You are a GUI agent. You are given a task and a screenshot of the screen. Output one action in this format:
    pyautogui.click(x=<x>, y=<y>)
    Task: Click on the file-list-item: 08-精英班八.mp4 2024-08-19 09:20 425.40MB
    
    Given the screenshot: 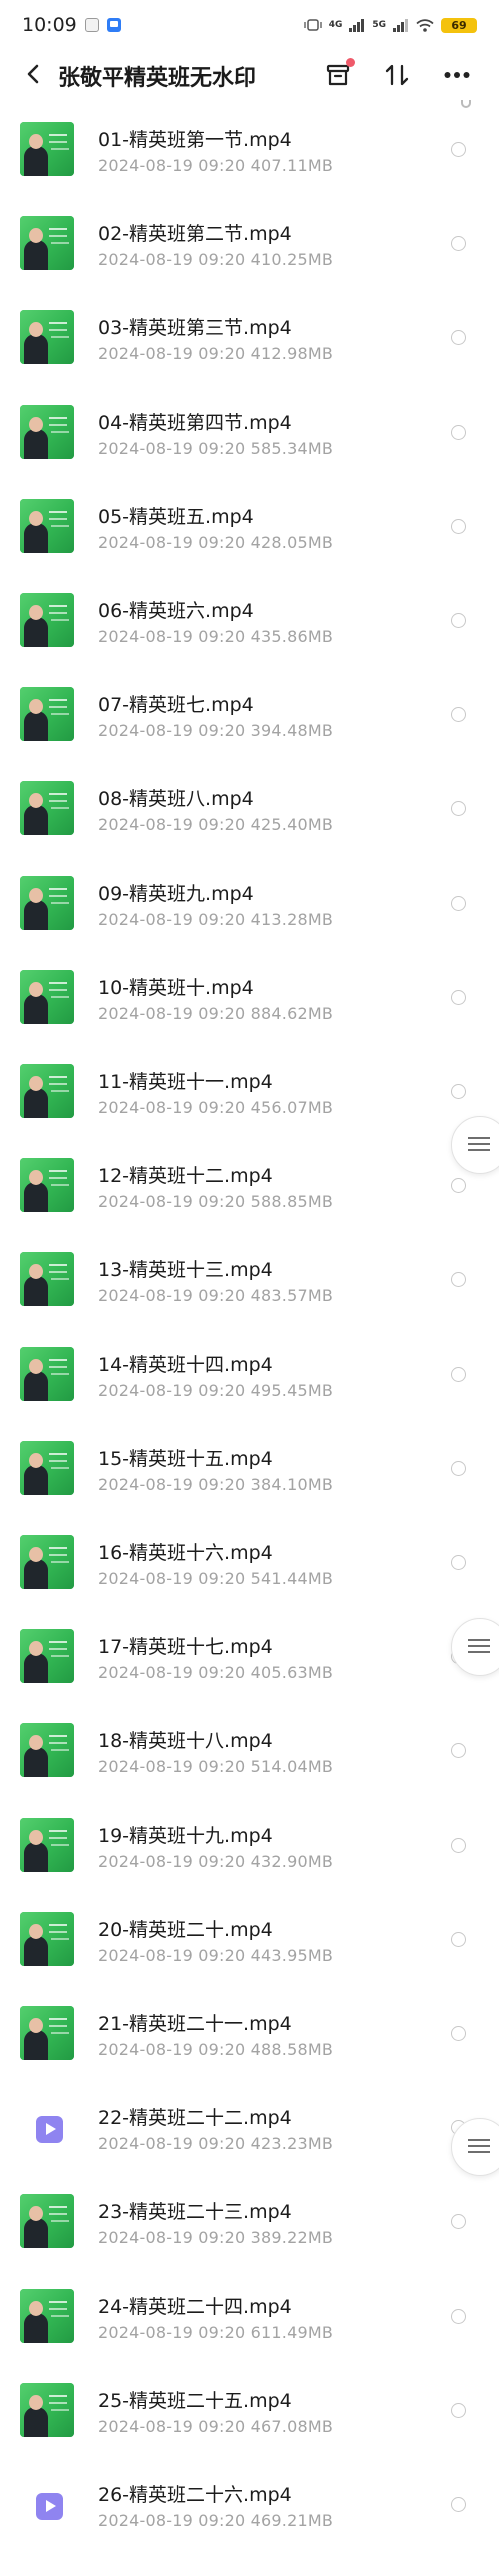 What is the action you would take?
    pyautogui.click(x=249, y=804)
    